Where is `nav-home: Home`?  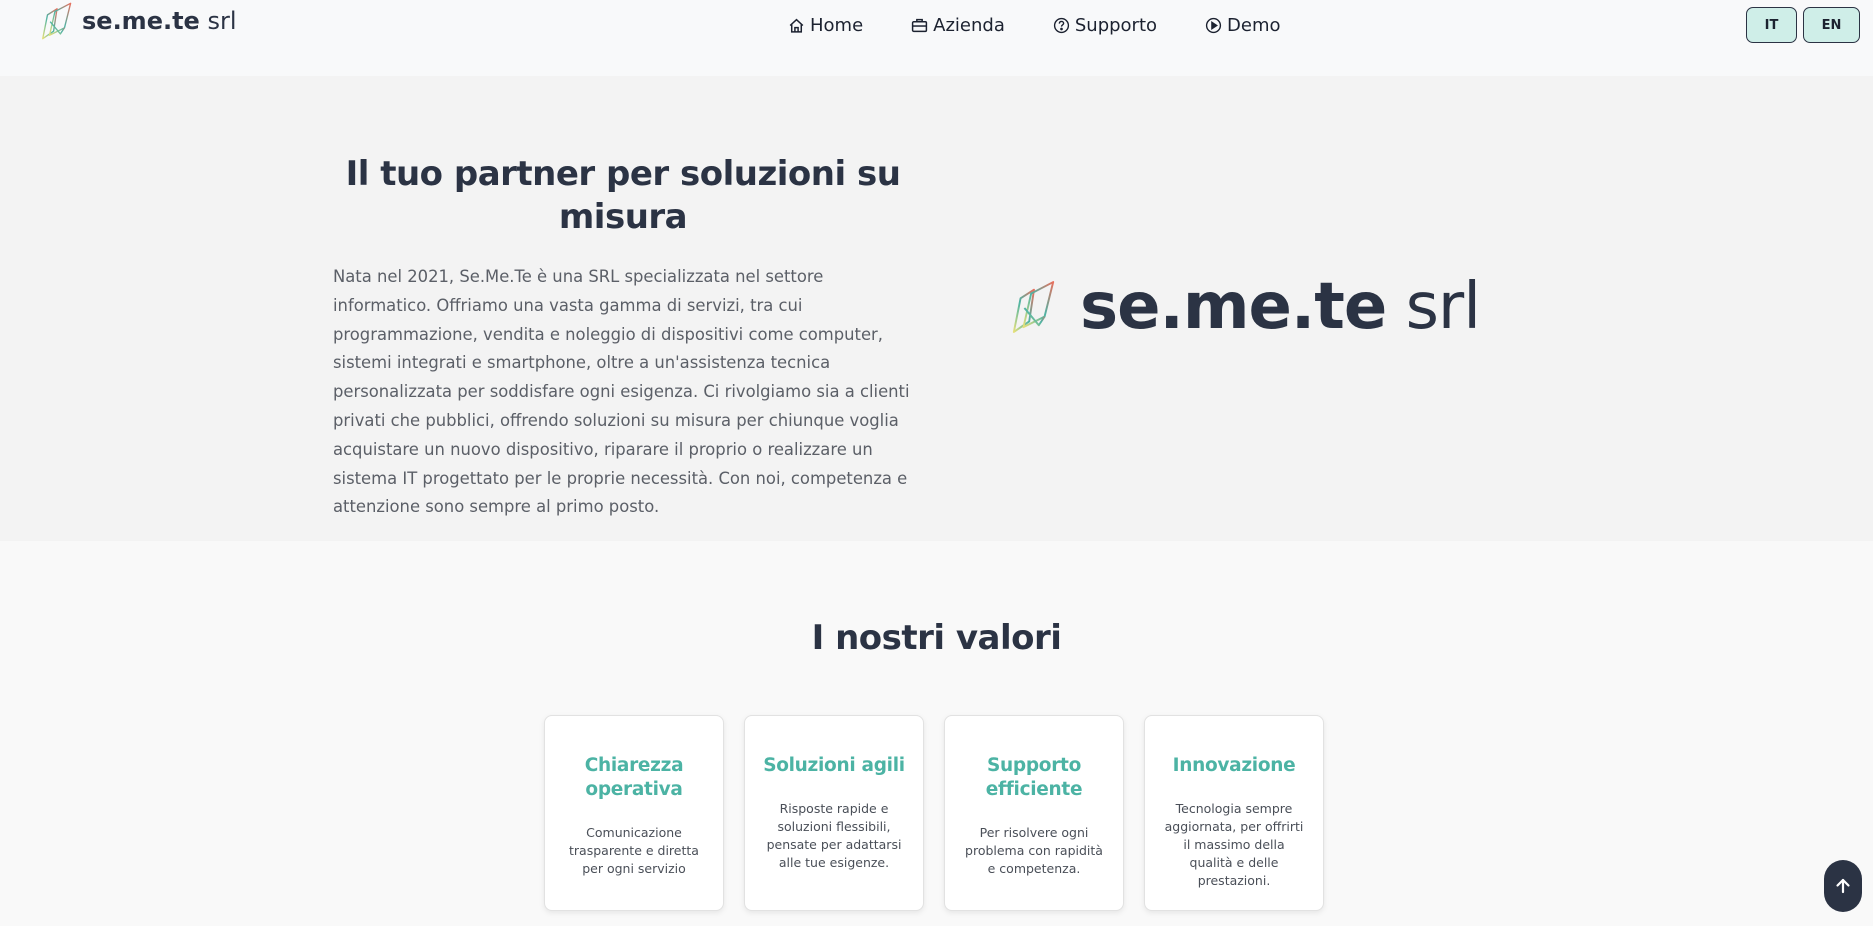 nav-home: Home is located at coordinates (825, 25).